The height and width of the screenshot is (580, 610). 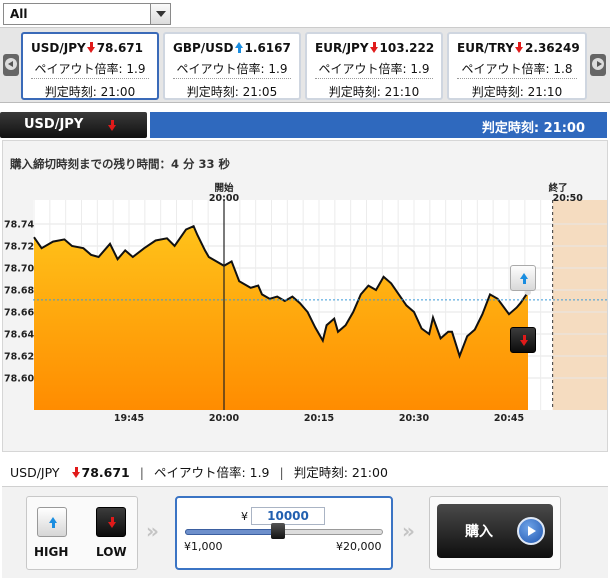 What do you see at coordinates (19, 225) in the screenshot?
I see `y-tick-label: 78.74` at bounding box center [19, 225].